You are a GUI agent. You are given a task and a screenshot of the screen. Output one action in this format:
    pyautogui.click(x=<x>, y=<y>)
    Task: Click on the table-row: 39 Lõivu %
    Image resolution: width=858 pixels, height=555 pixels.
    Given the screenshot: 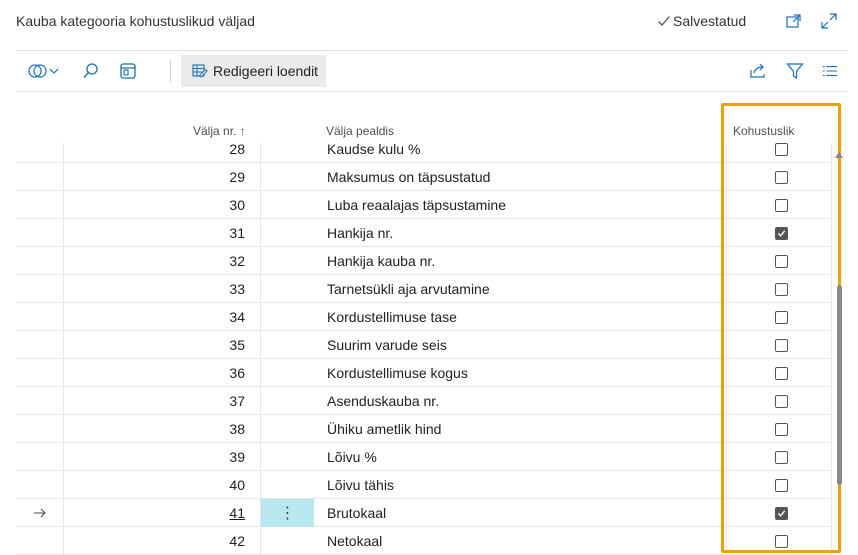 What is the action you would take?
    pyautogui.click(x=424, y=457)
    